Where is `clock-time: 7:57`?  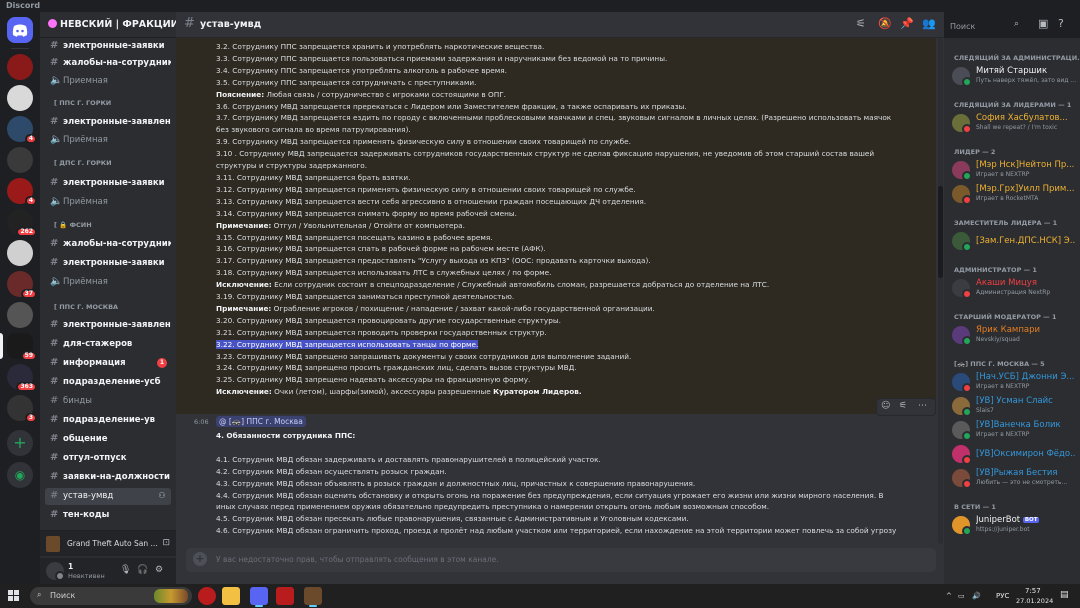 clock-time: 7:57 is located at coordinates (1033, 591).